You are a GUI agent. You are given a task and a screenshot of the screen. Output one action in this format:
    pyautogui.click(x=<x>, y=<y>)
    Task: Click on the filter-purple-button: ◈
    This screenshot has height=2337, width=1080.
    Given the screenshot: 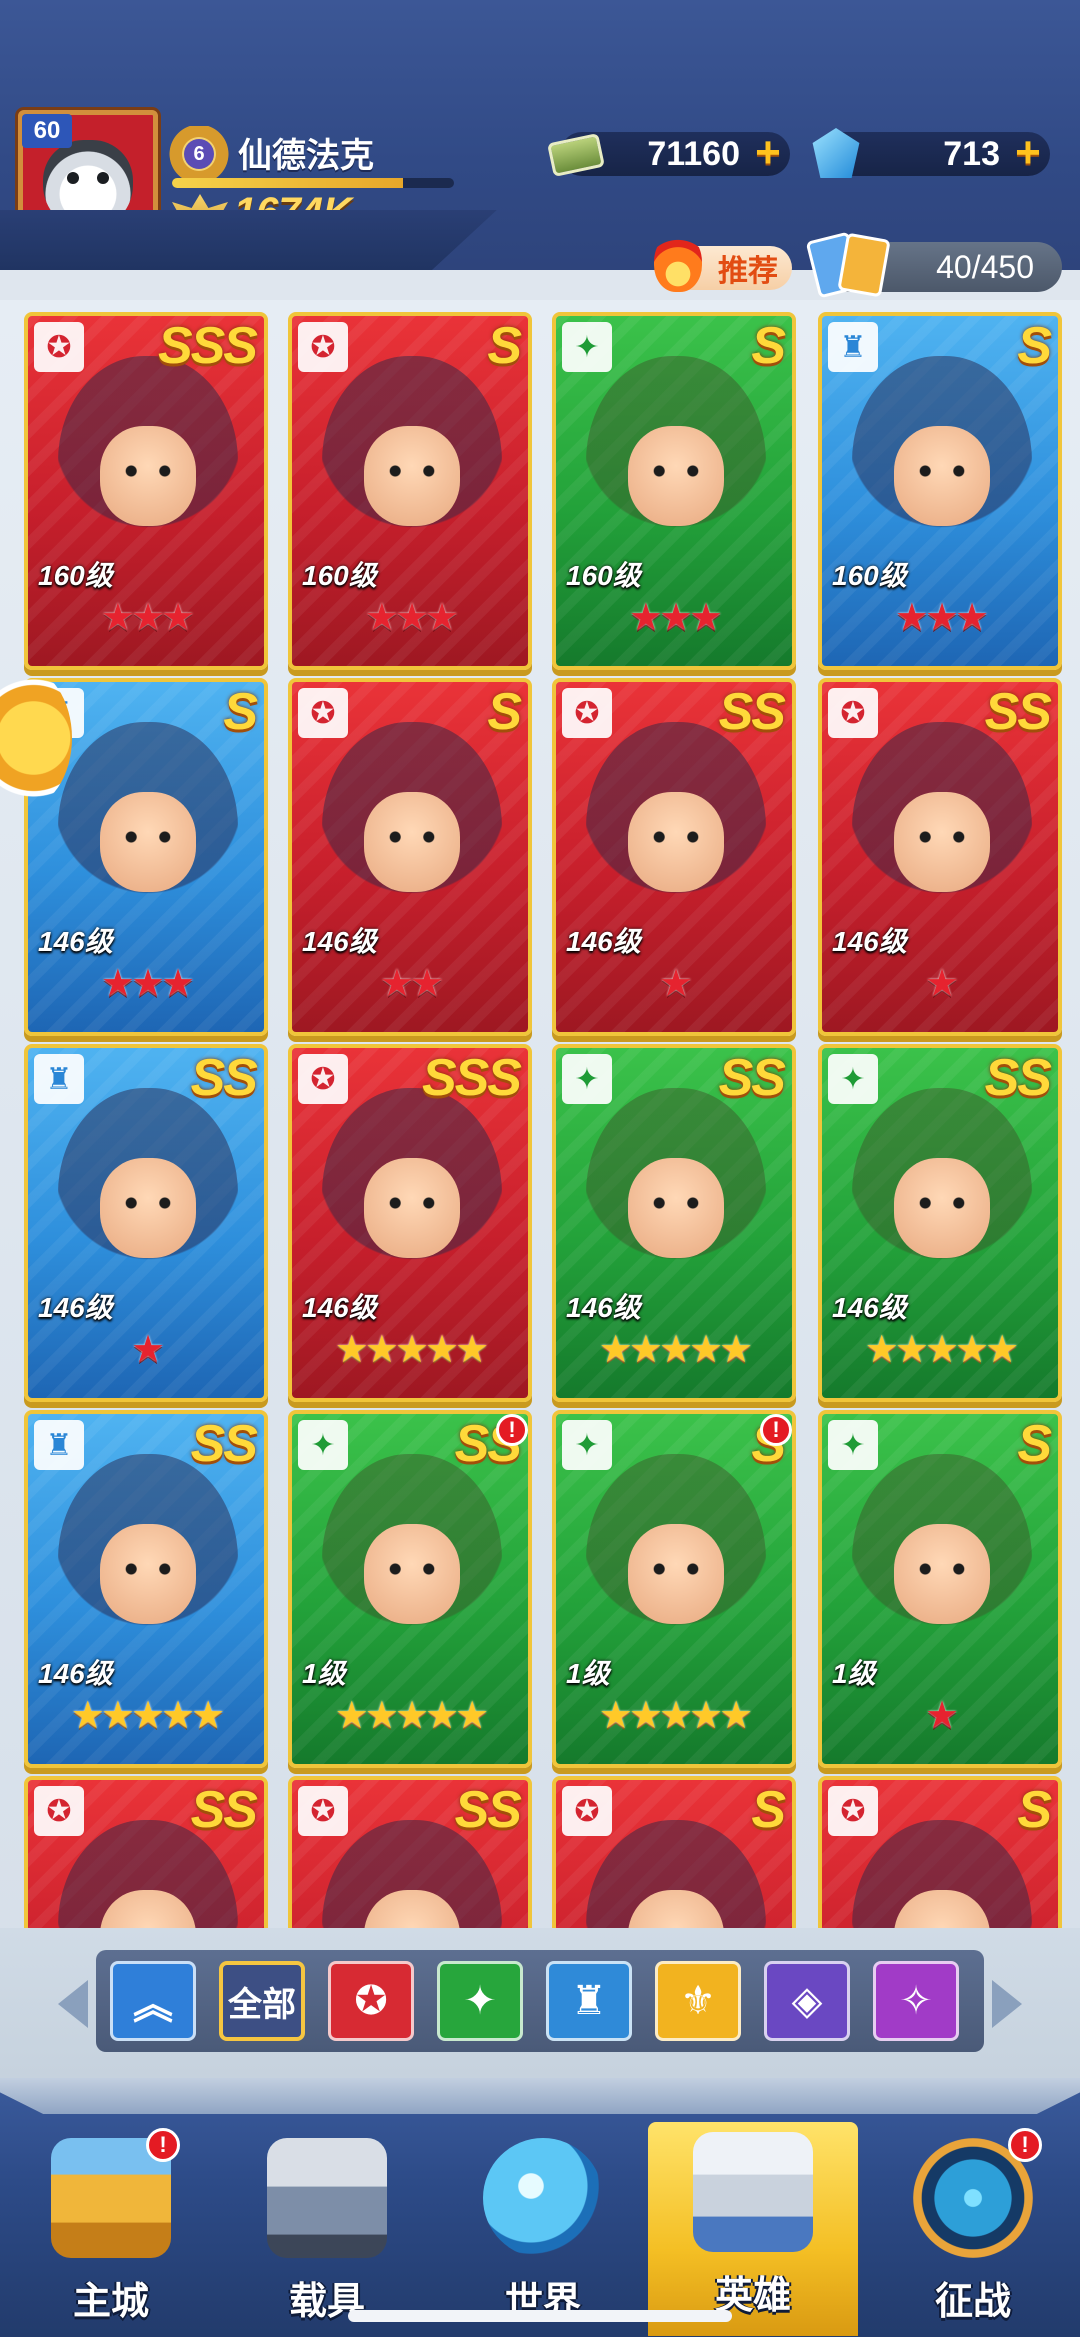 What is the action you would take?
    pyautogui.click(x=807, y=2001)
    